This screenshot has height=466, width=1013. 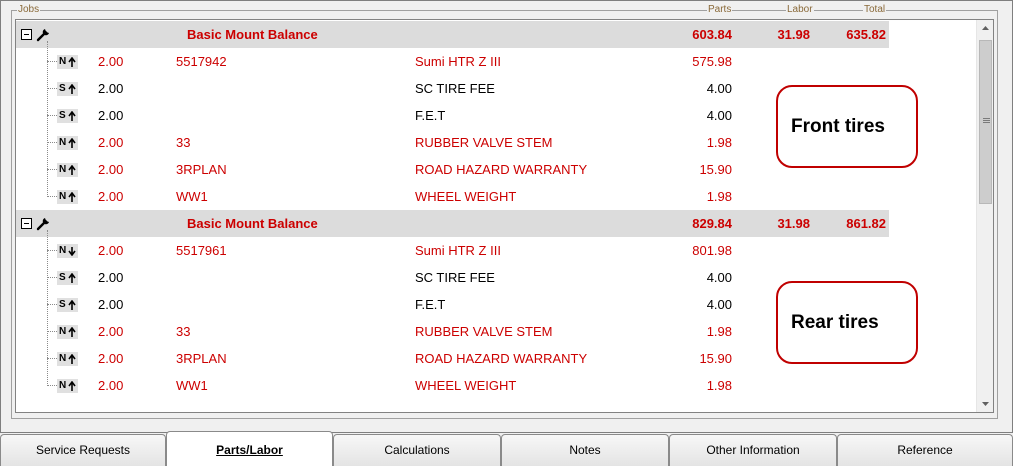 I want to click on job-parts-total: 603.84, so click(x=712, y=34).